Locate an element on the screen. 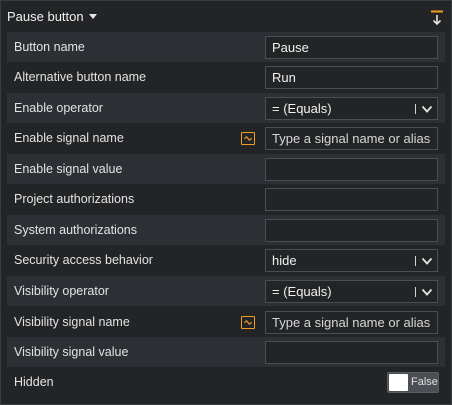 Image resolution: width=452 pixels, height=405 pixels. enable-operator-select: = (Equals) is located at coordinates (351, 108).